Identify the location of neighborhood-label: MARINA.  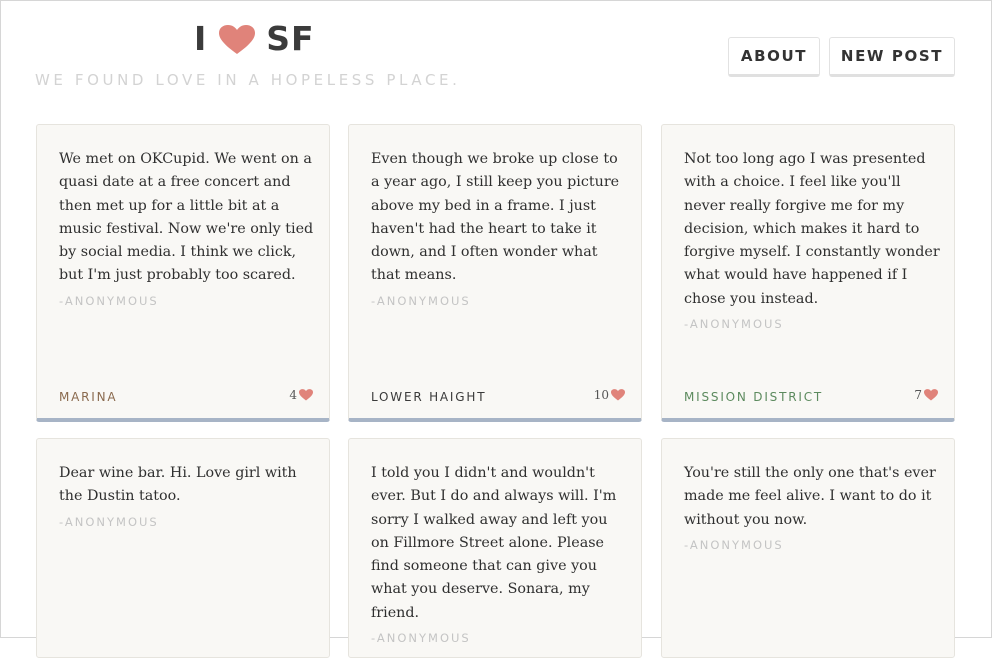
(88, 397).